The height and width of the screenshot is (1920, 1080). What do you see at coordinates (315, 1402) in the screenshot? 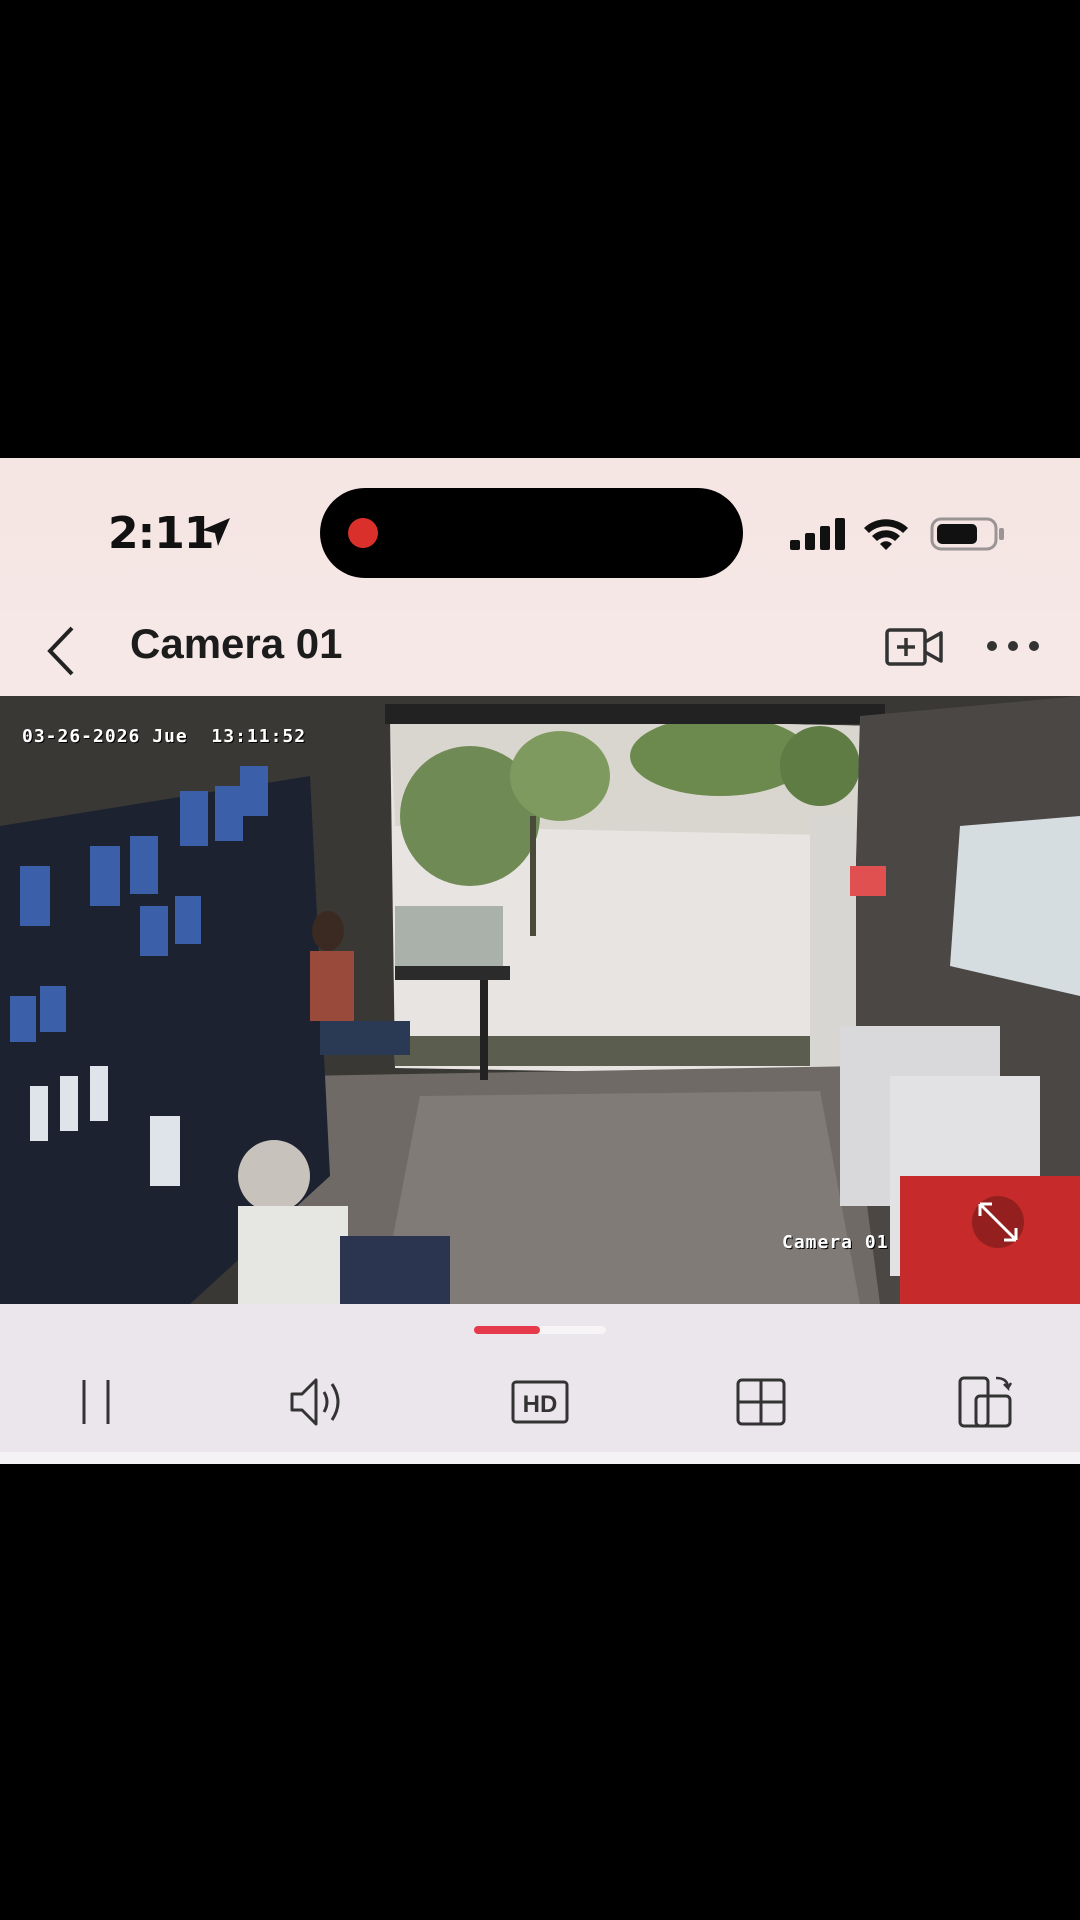
I see `volume-icon` at bounding box center [315, 1402].